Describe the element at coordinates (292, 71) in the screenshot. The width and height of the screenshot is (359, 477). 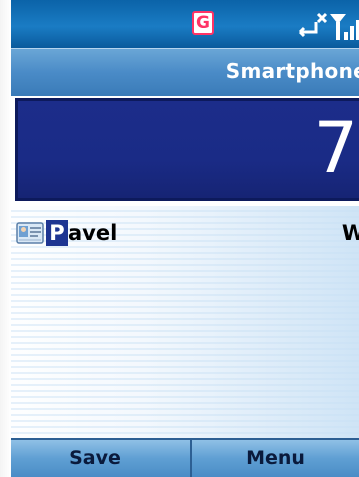
I see `app-title: Smartphone` at that location.